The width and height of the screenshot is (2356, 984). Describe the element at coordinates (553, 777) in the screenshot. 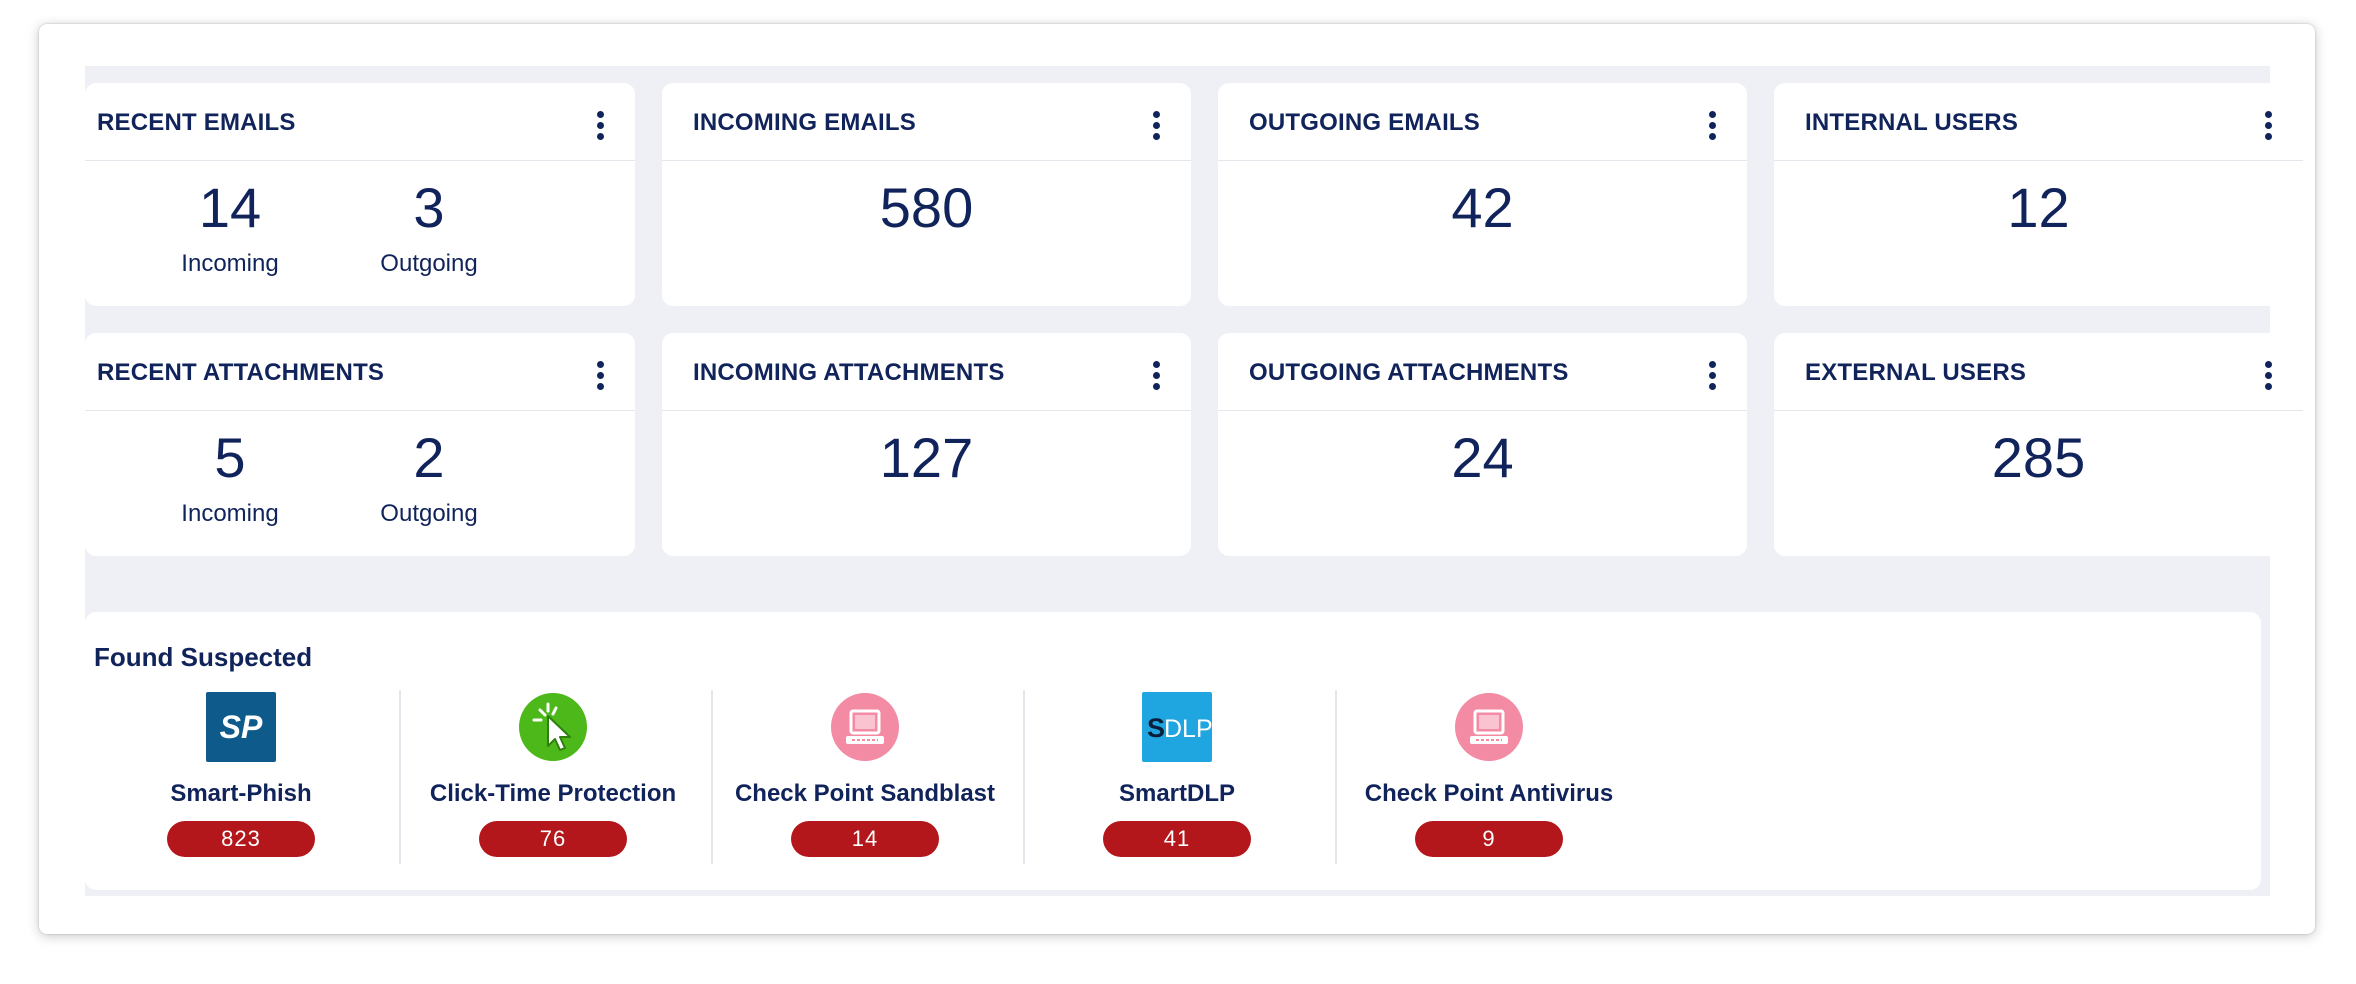

I see `tool-click-time-protection: Click-Time Protection 76` at that location.